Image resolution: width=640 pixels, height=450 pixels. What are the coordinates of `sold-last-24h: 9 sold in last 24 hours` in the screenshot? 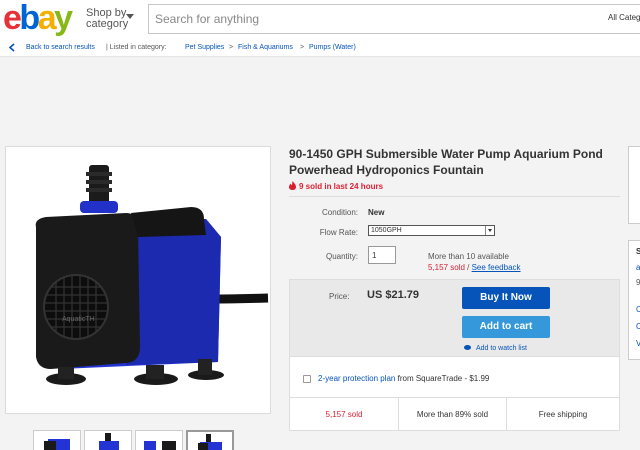 It's located at (336, 186).